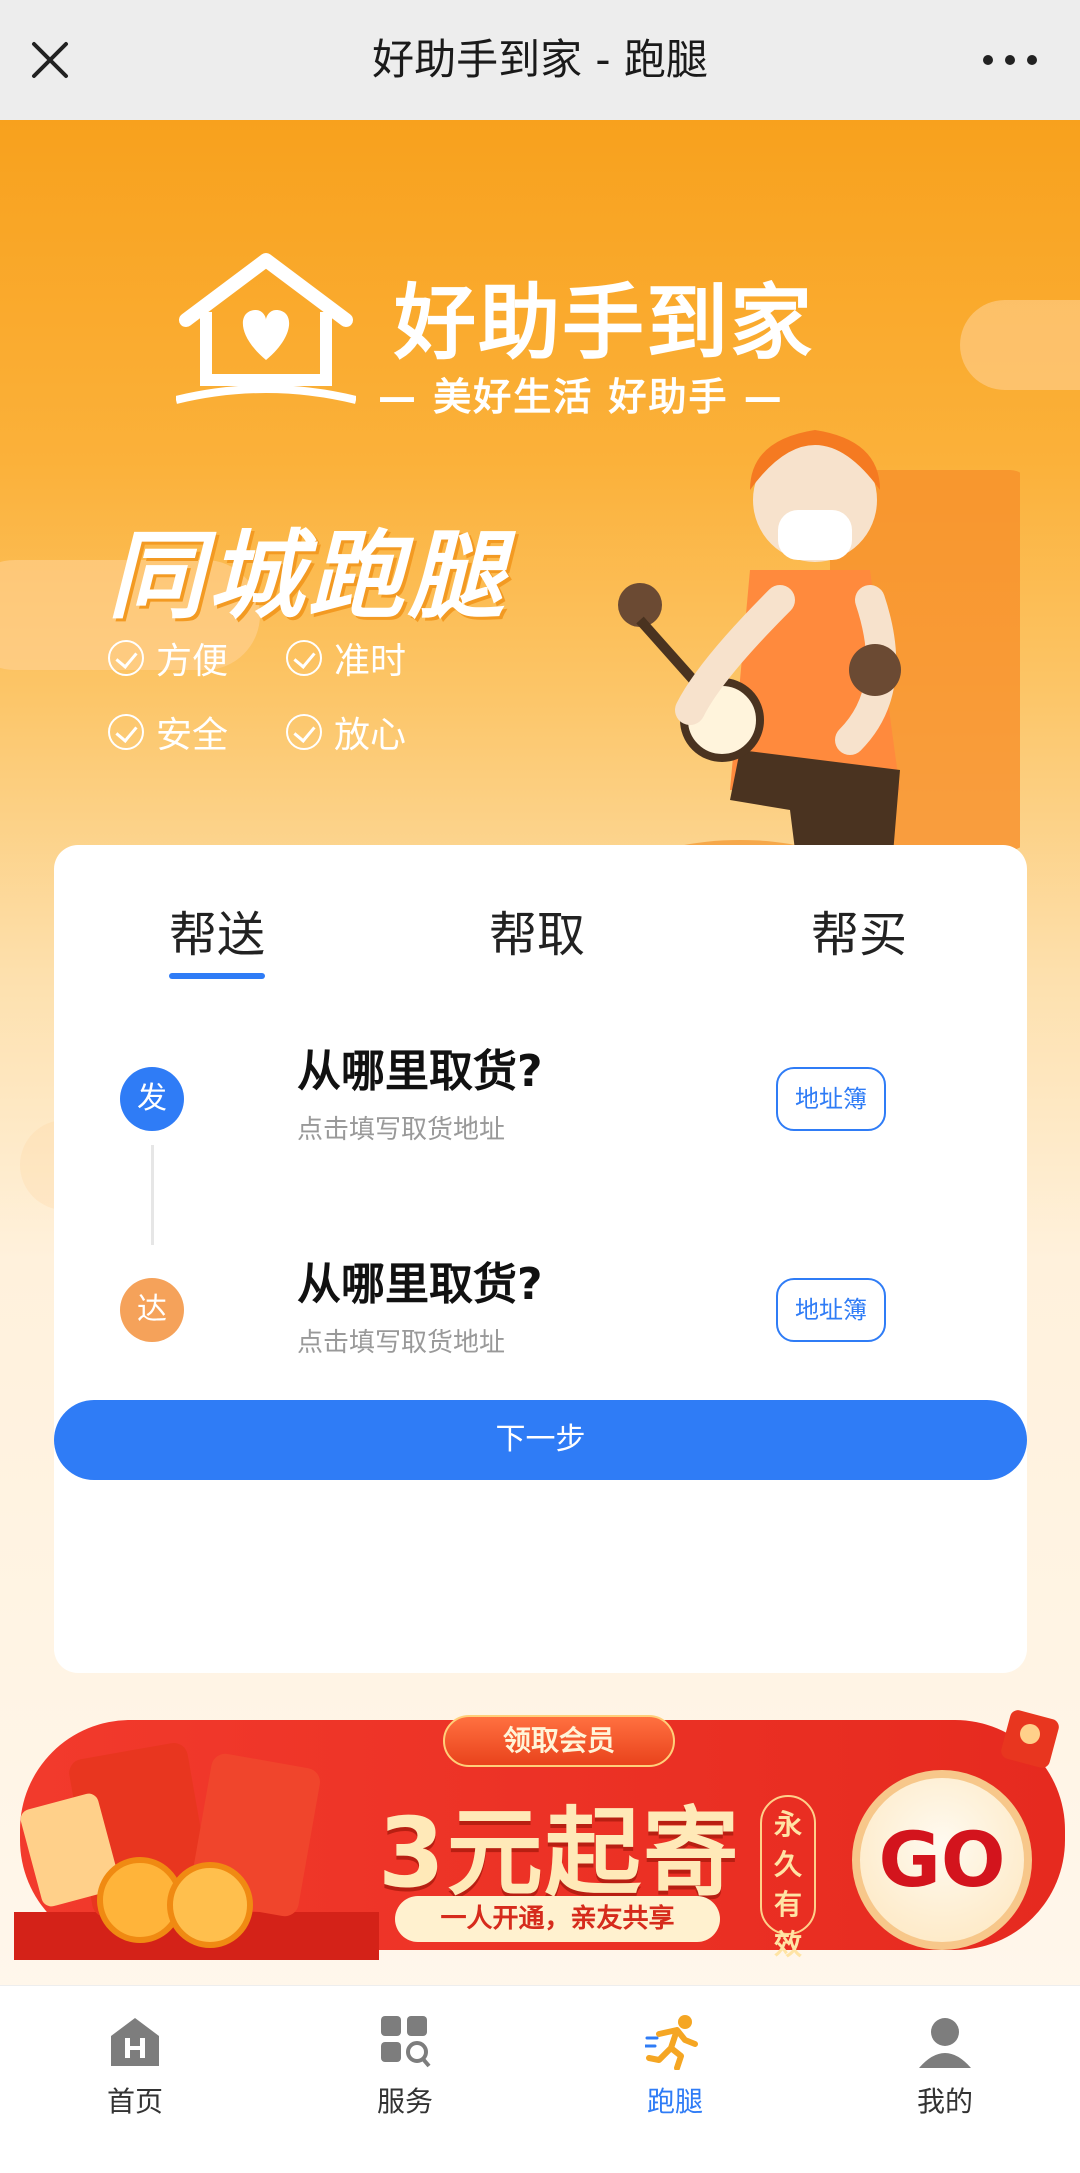 This screenshot has height=2173, width=1080. What do you see at coordinates (135, 2067) in the screenshot?
I see `nav-item-home: 首页` at bounding box center [135, 2067].